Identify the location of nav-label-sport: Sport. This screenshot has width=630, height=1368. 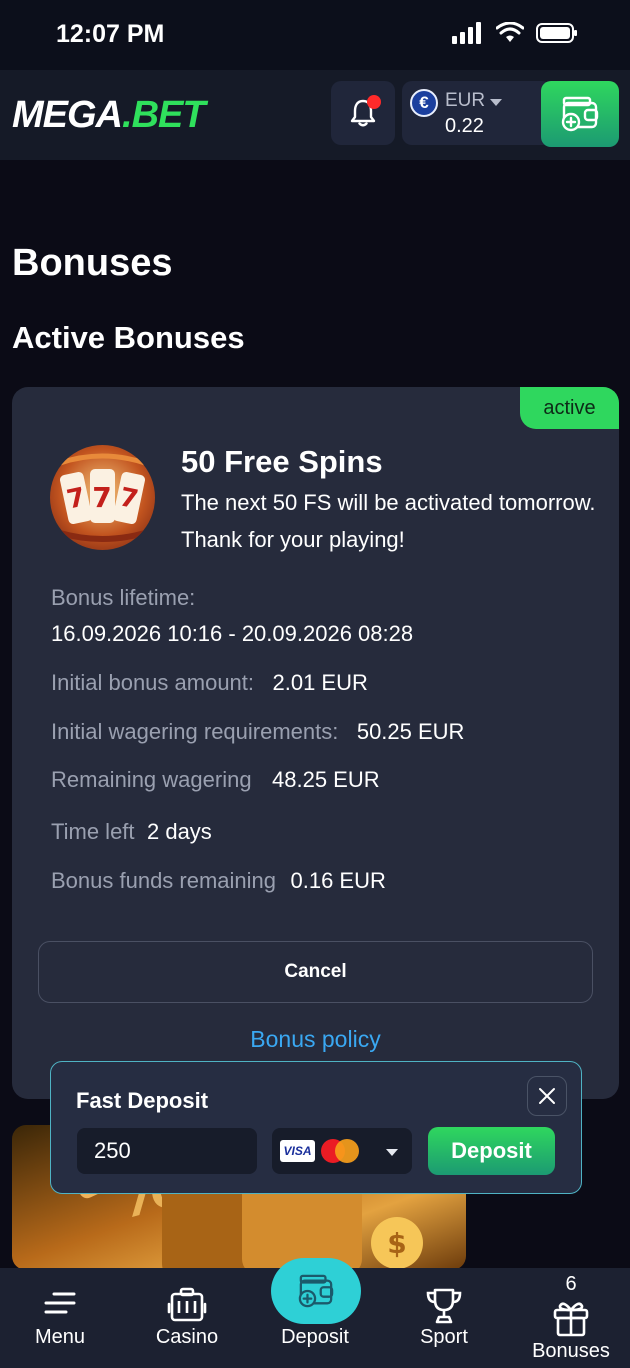
(444, 1337).